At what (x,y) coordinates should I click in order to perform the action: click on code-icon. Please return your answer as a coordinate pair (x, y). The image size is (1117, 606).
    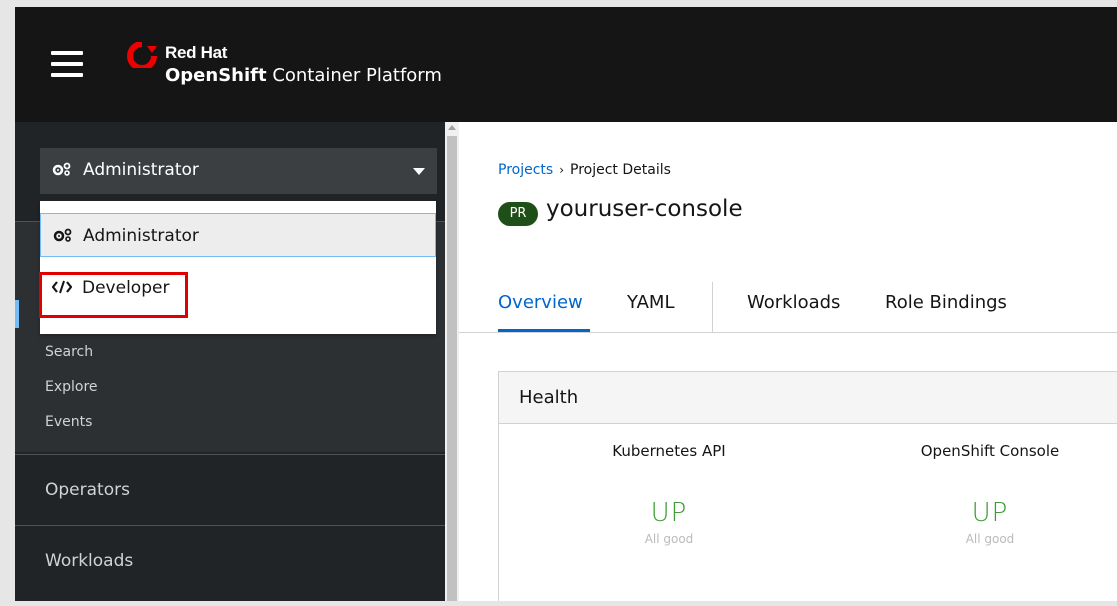
    Looking at the image, I should click on (62, 287).